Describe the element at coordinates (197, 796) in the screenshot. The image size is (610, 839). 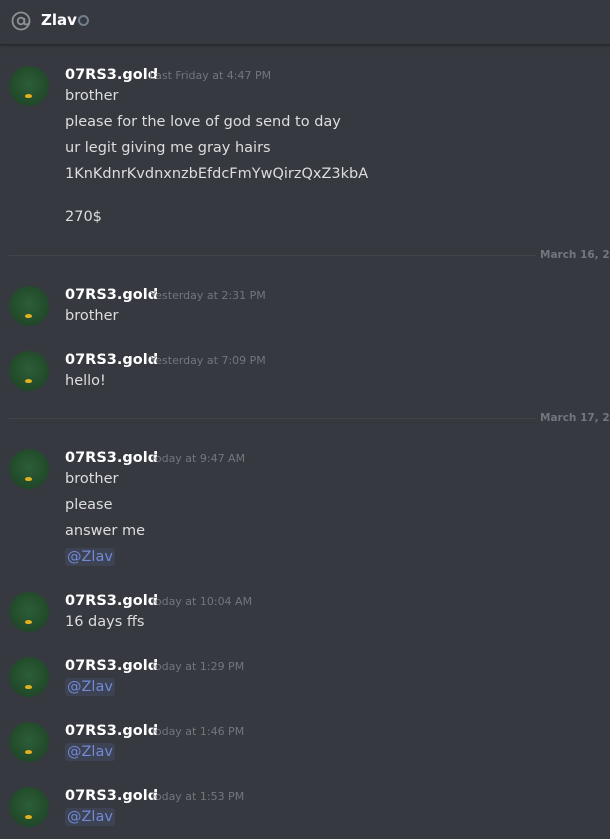
I see `timestamp: Today at 1:53 PM` at that location.